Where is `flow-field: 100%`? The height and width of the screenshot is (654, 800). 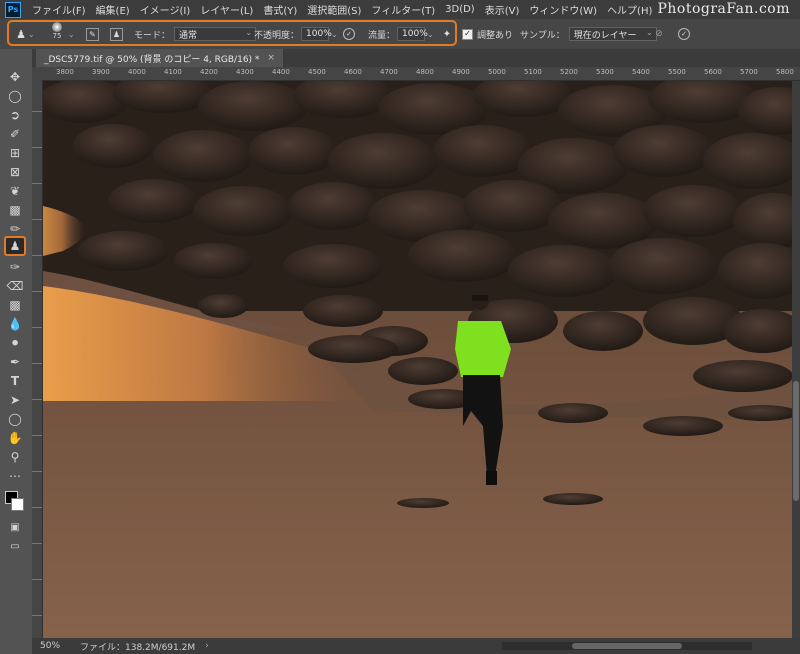 flow-field: 100% is located at coordinates (412, 34).